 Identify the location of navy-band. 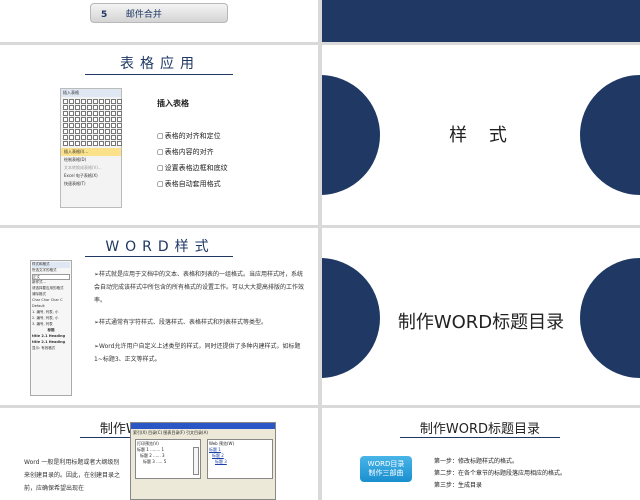
(481, 21).